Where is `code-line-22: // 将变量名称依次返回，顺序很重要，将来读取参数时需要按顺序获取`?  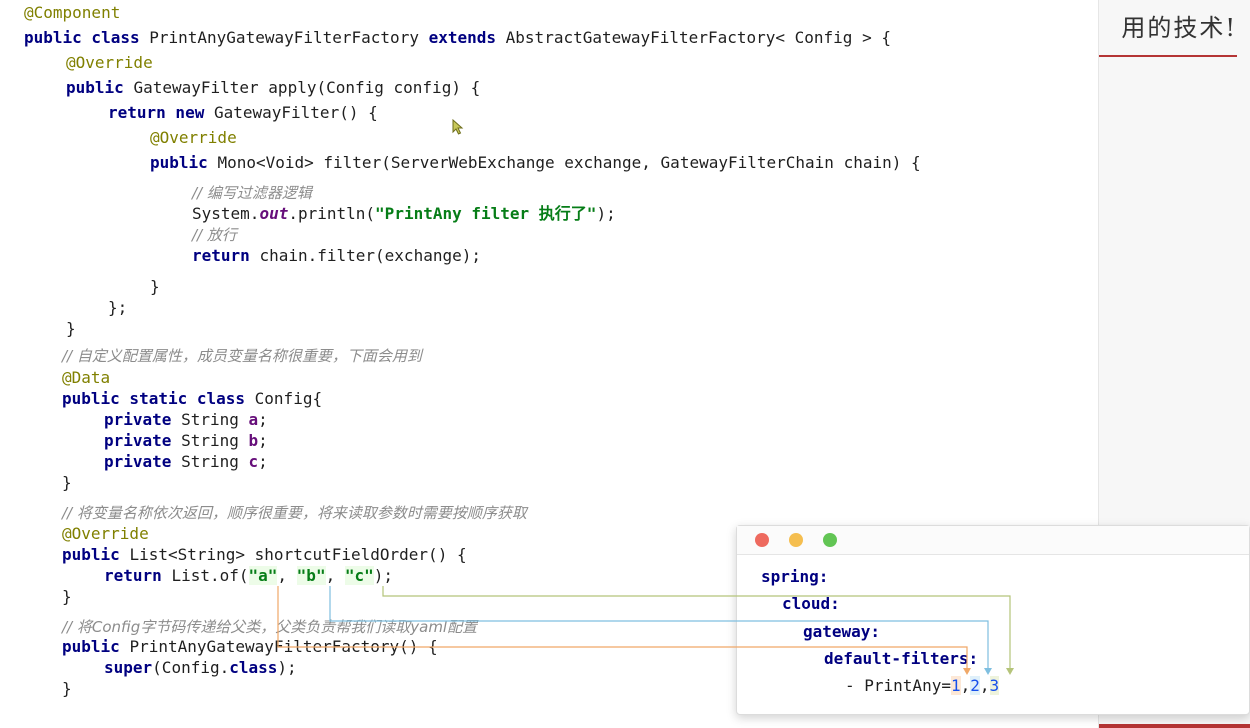 code-line-22: // 将变量名称依次返回，顺序很重要，将来读取参数时需要按顺序获取 is located at coordinates (294, 513).